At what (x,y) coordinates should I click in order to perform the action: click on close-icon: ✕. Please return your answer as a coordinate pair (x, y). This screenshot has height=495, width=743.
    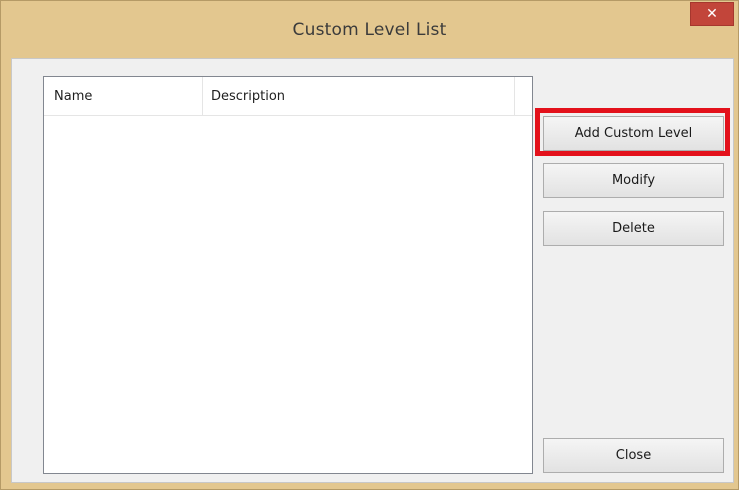
    Looking at the image, I should click on (712, 14).